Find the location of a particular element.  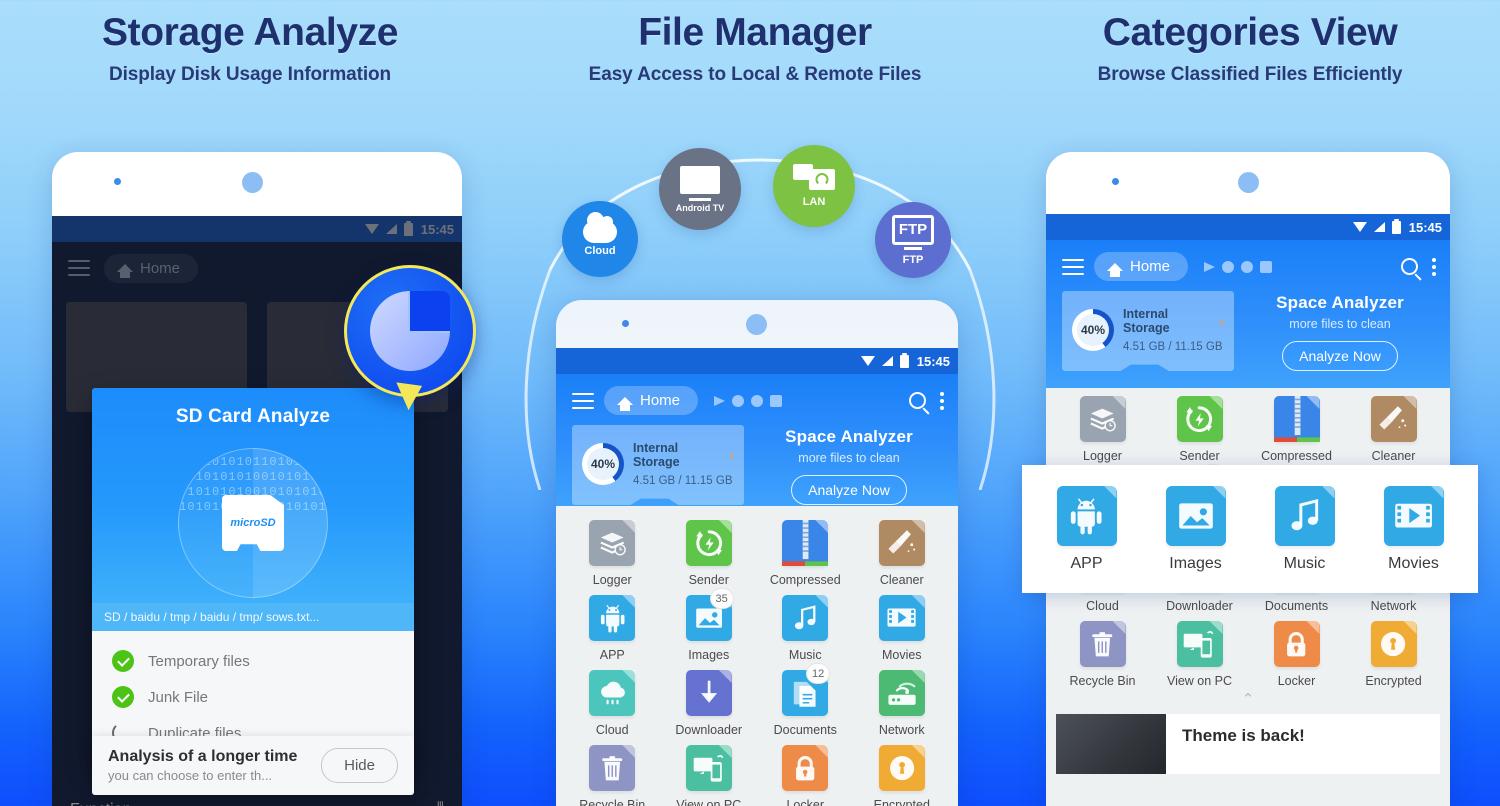

category-item-images: 35 Images is located at coordinates (709, 625).